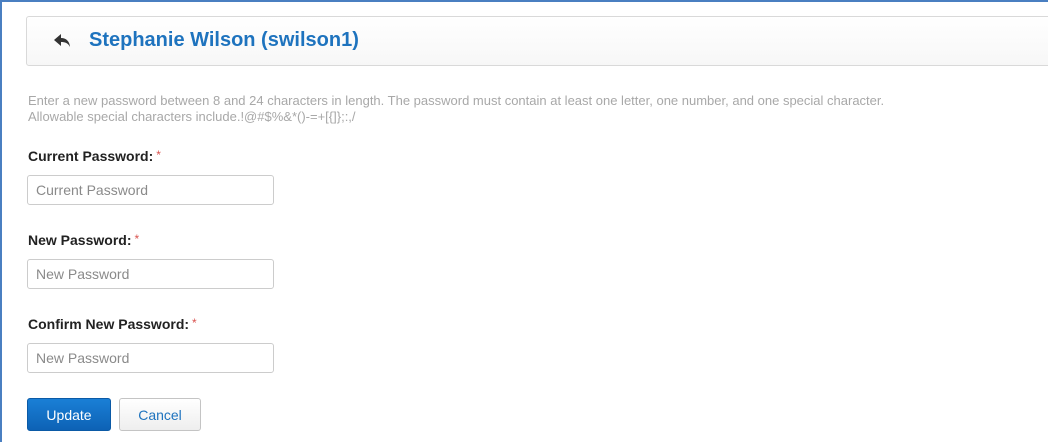 This screenshot has width=1048, height=442. What do you see at coordinates (69, 414) in the screenshot?
I see `update-button: Update` at bounding box center [69, 414].